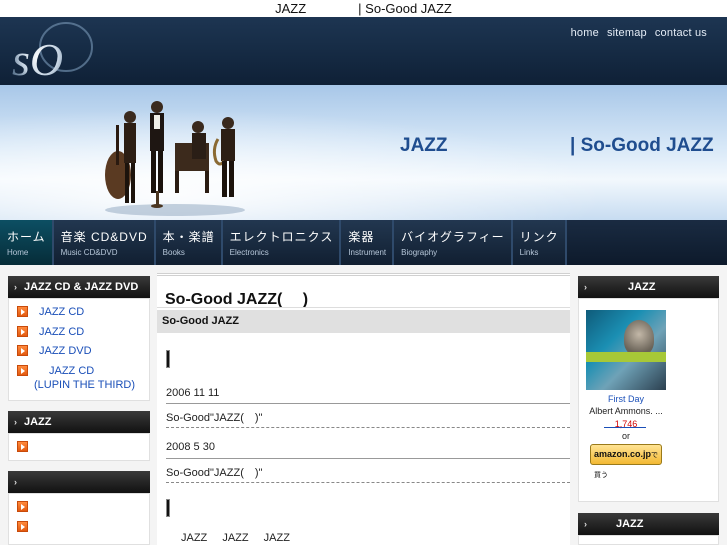  What do you see at coordinates (237, 299) in the screenshot?
I see `content-title: So-Good JAZZ( )` at bounding box center [237, 299].